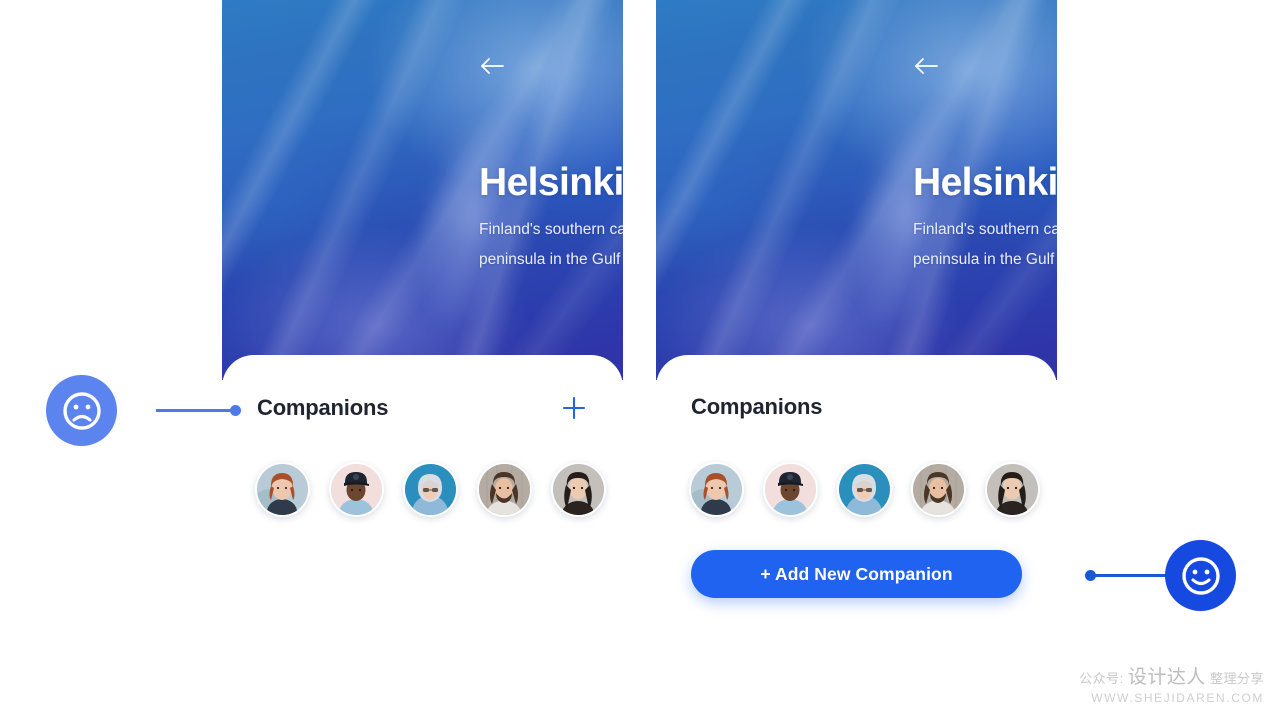 The image size is (1280, 720). I want to click on watermark-prefix: 公众号:, so click(1101, 679).